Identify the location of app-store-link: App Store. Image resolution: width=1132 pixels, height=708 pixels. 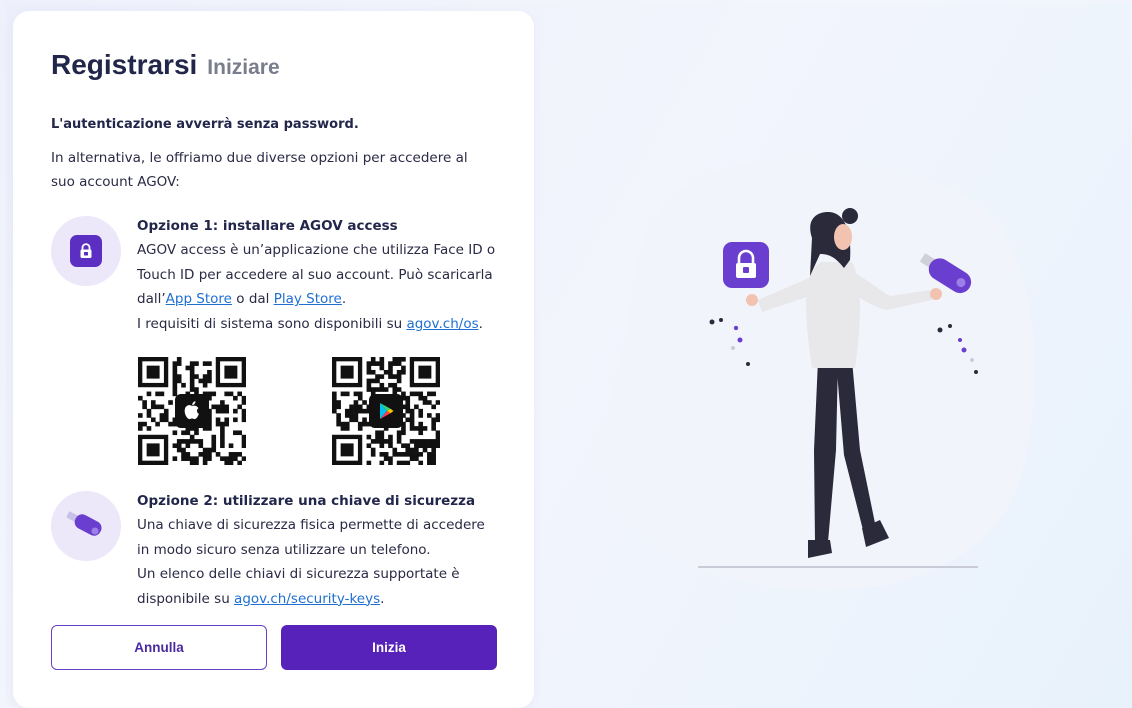
(199, 299).